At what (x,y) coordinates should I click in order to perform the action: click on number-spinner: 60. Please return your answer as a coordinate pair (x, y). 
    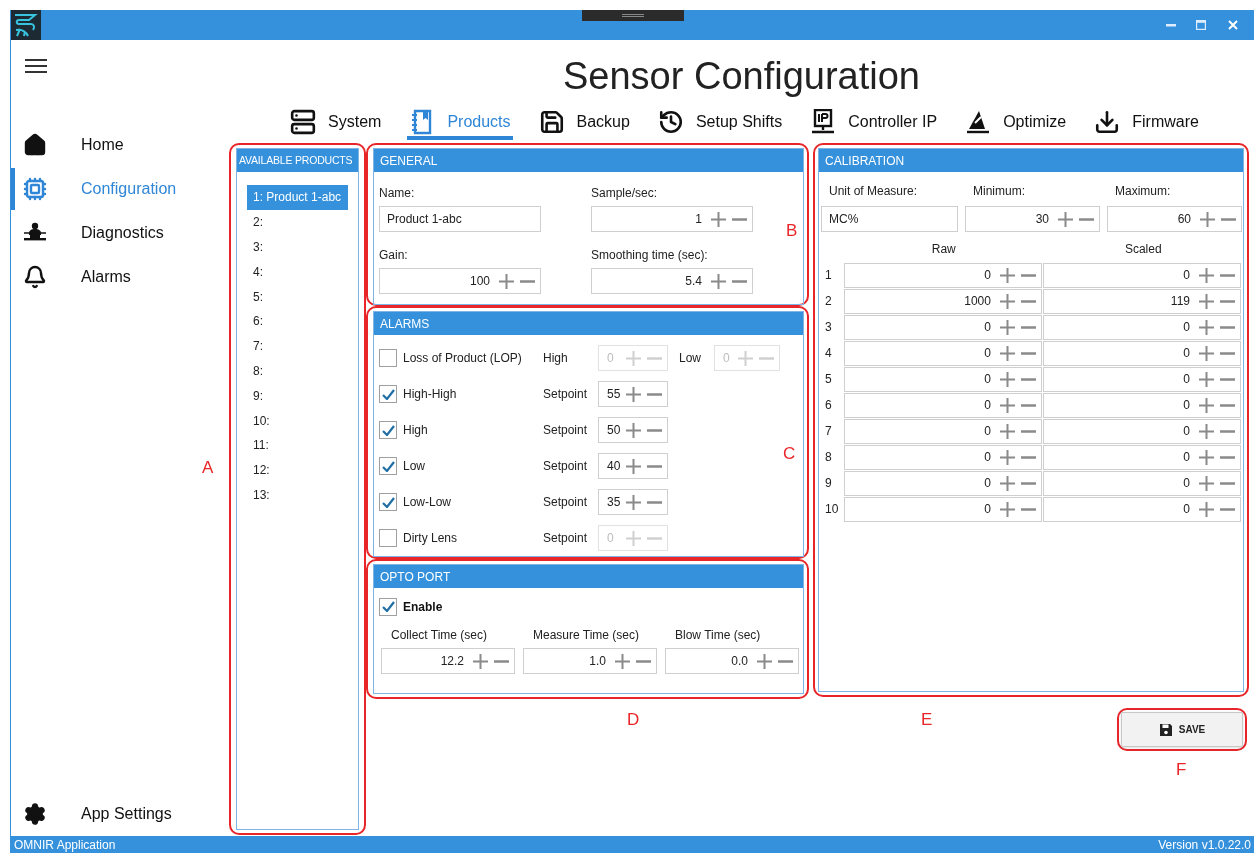
    Looking at the image, I should click on (1174, 219).